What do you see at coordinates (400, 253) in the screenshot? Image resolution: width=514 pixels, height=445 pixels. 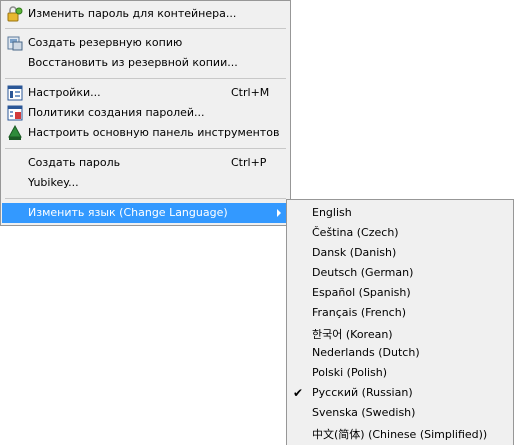 I see `language-item: Dansk (Danish)` at bounding box center [400, 253].